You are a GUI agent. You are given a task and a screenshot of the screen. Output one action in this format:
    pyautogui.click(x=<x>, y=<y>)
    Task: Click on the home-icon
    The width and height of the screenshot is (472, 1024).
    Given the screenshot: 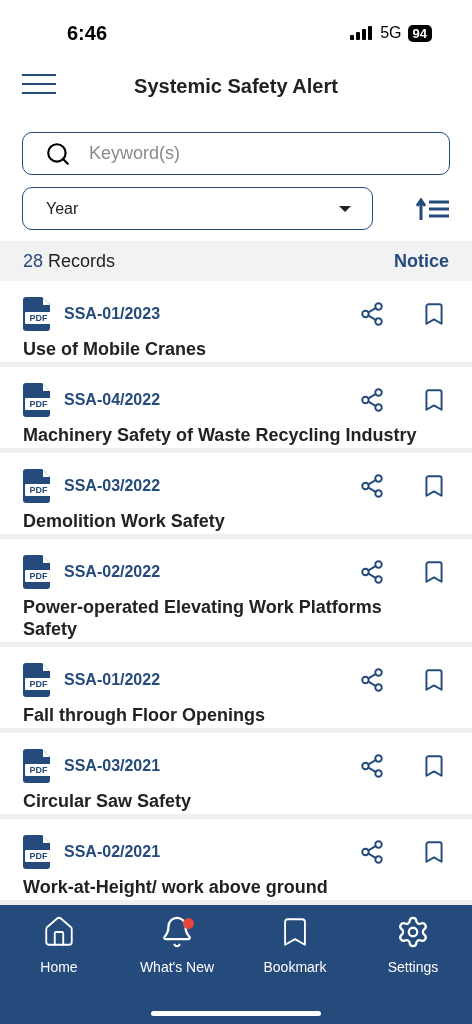 What is the action you would take?
    pyautogui.click(x=59, y=932)
    